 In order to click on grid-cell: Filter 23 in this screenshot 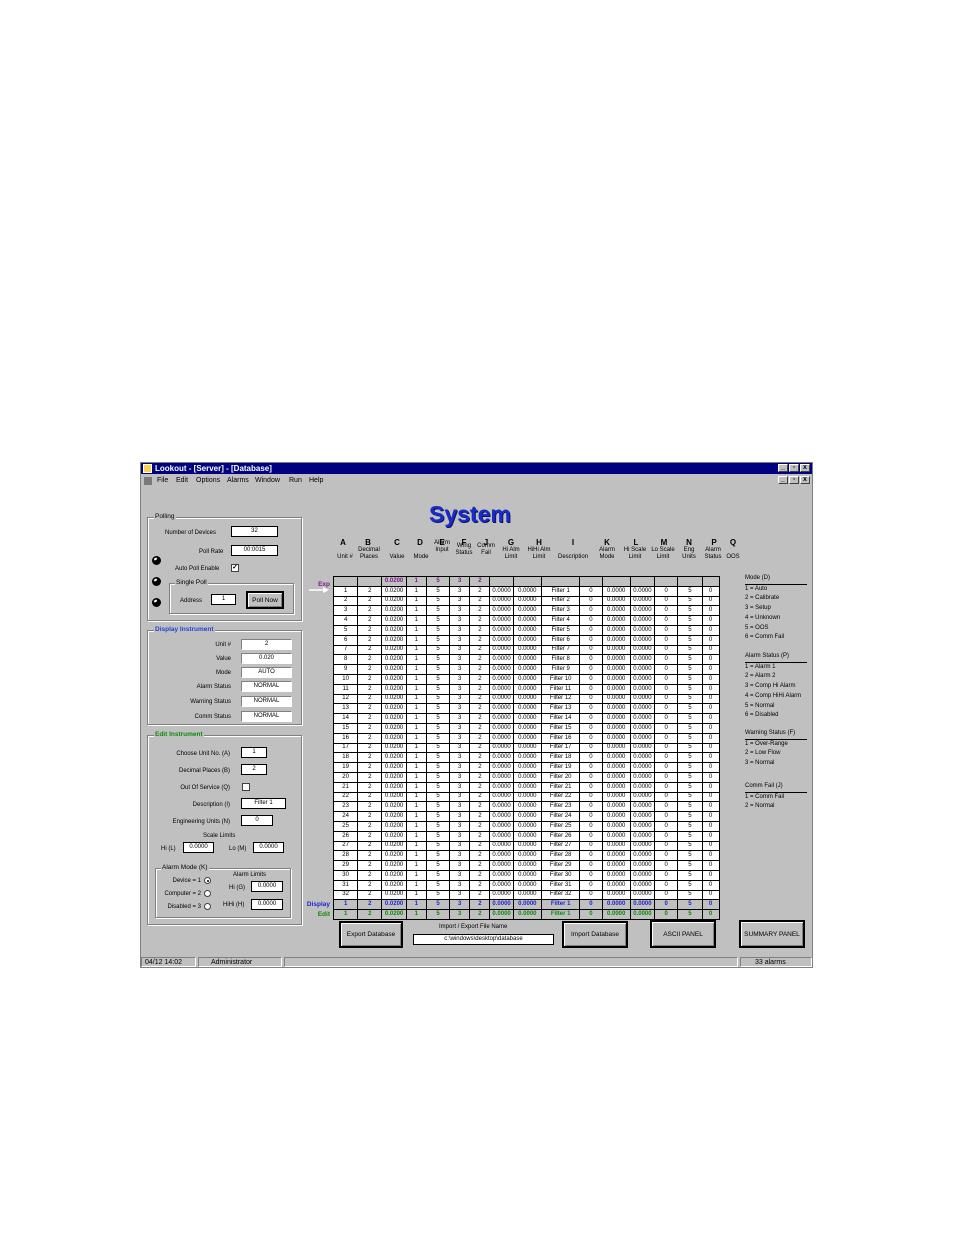, I will do `click(560, 807)`.